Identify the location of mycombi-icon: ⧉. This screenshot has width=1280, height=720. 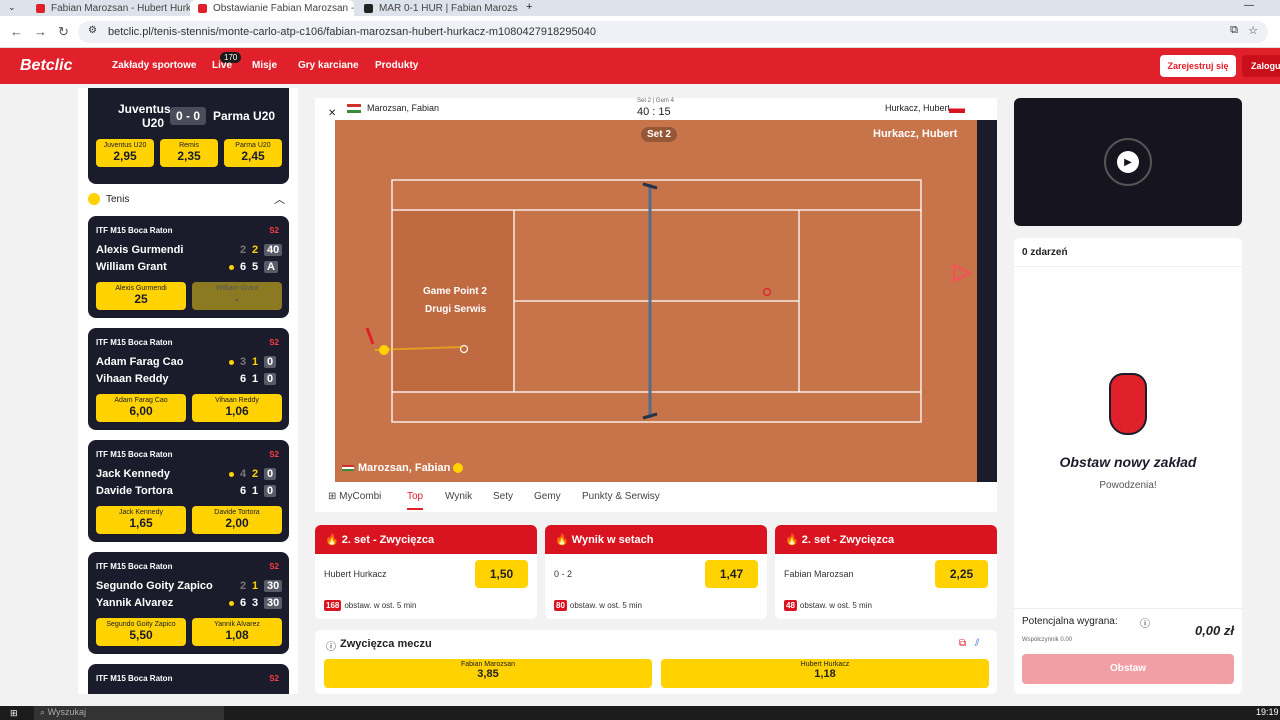
(962, 643).